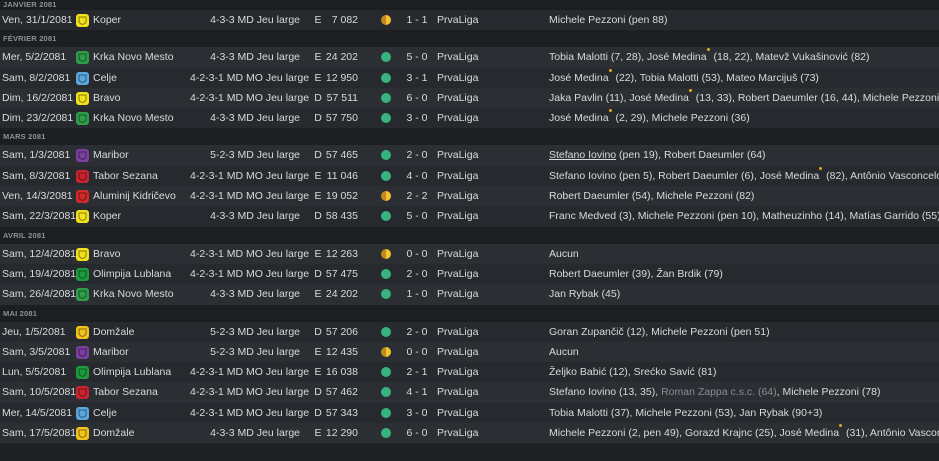 The width and height of the screenshot is (939, 461). Describe the element at coordinates (469, 235) in the screenshot. I see `month-header: AVRIL 2081` at that location.